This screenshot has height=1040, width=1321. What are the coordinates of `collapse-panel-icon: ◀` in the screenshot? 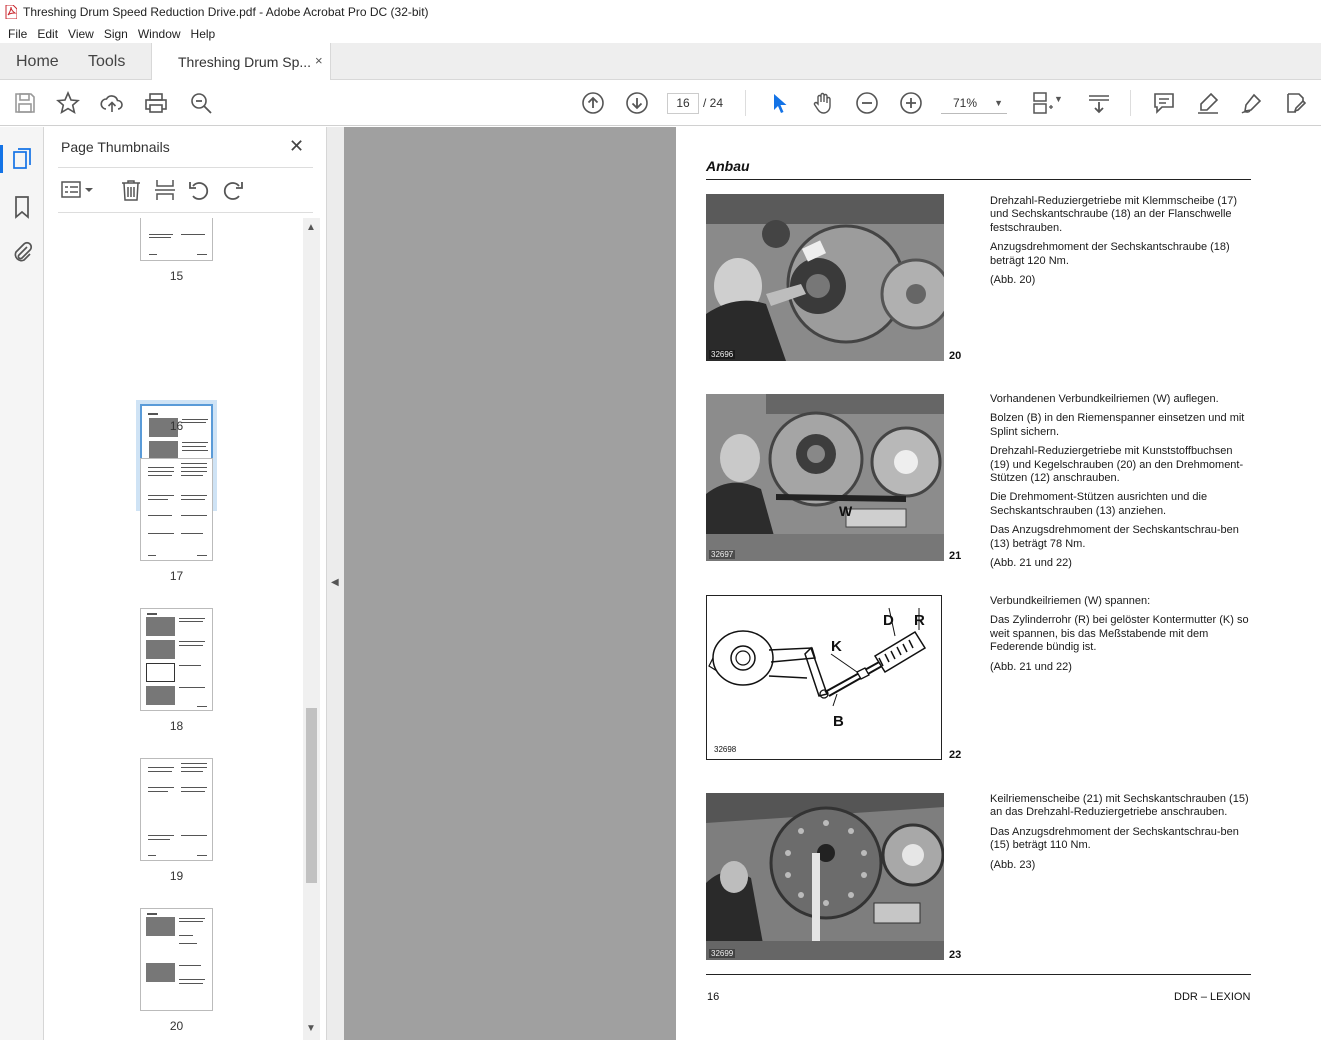 It's located at (335, 582).